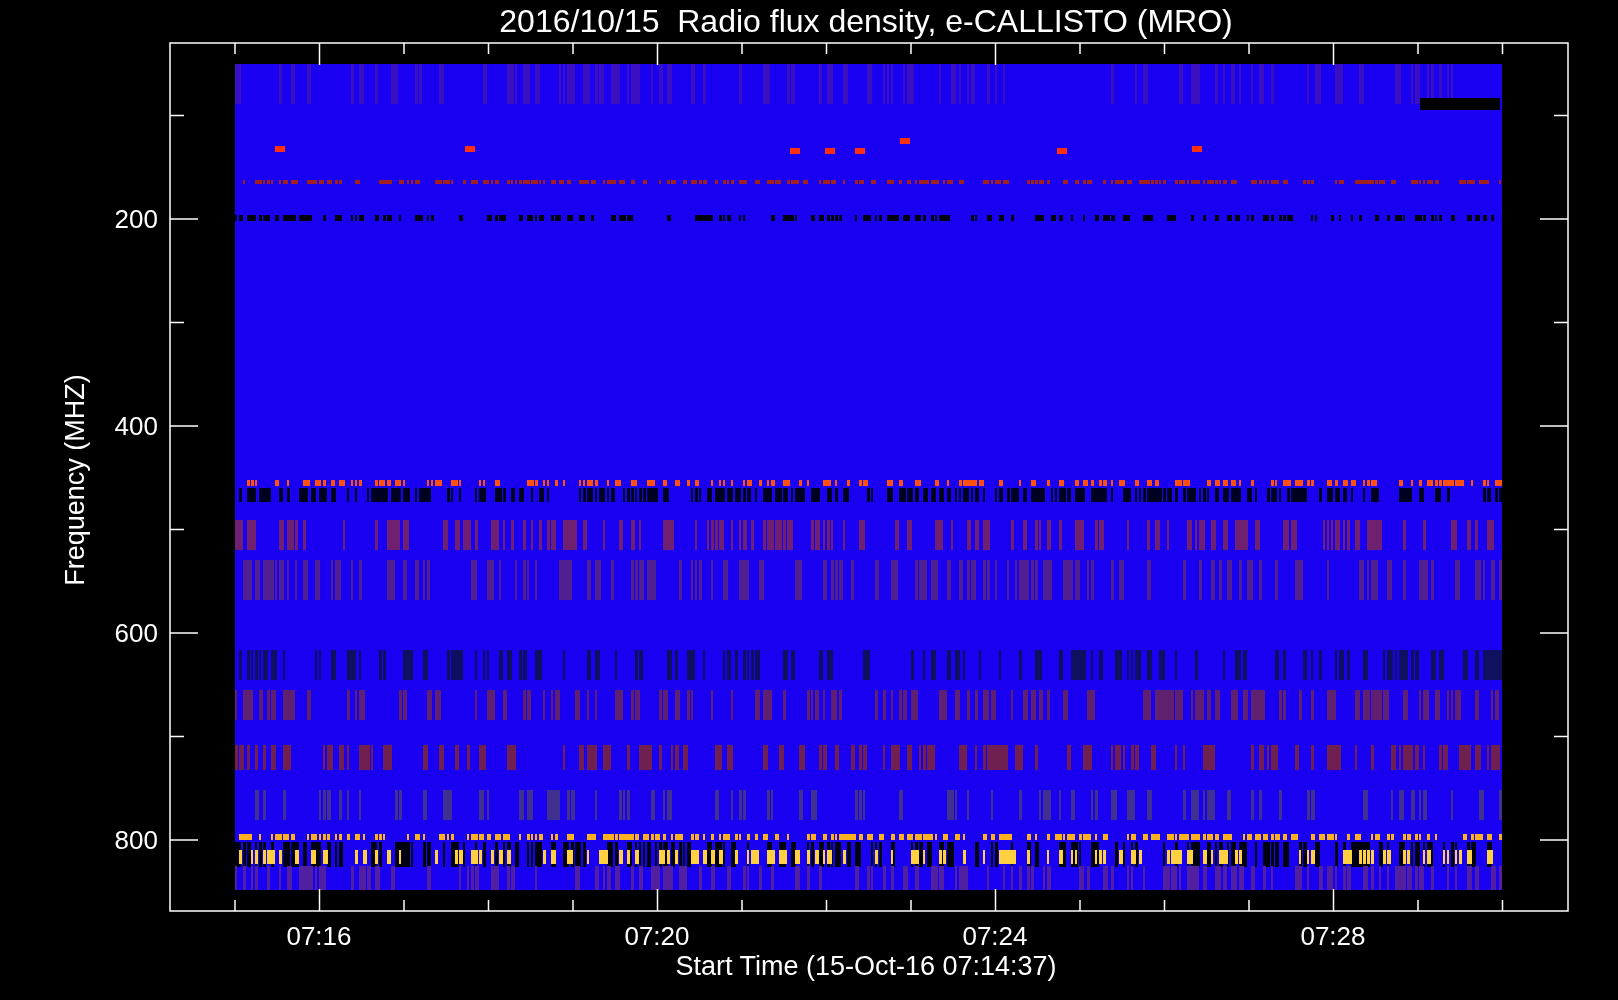 This screenshot has width=1618, height=1000. Describe the element at coordinates (136, 219) in the screenshot. I see `y-tick-label: 200` at that location.